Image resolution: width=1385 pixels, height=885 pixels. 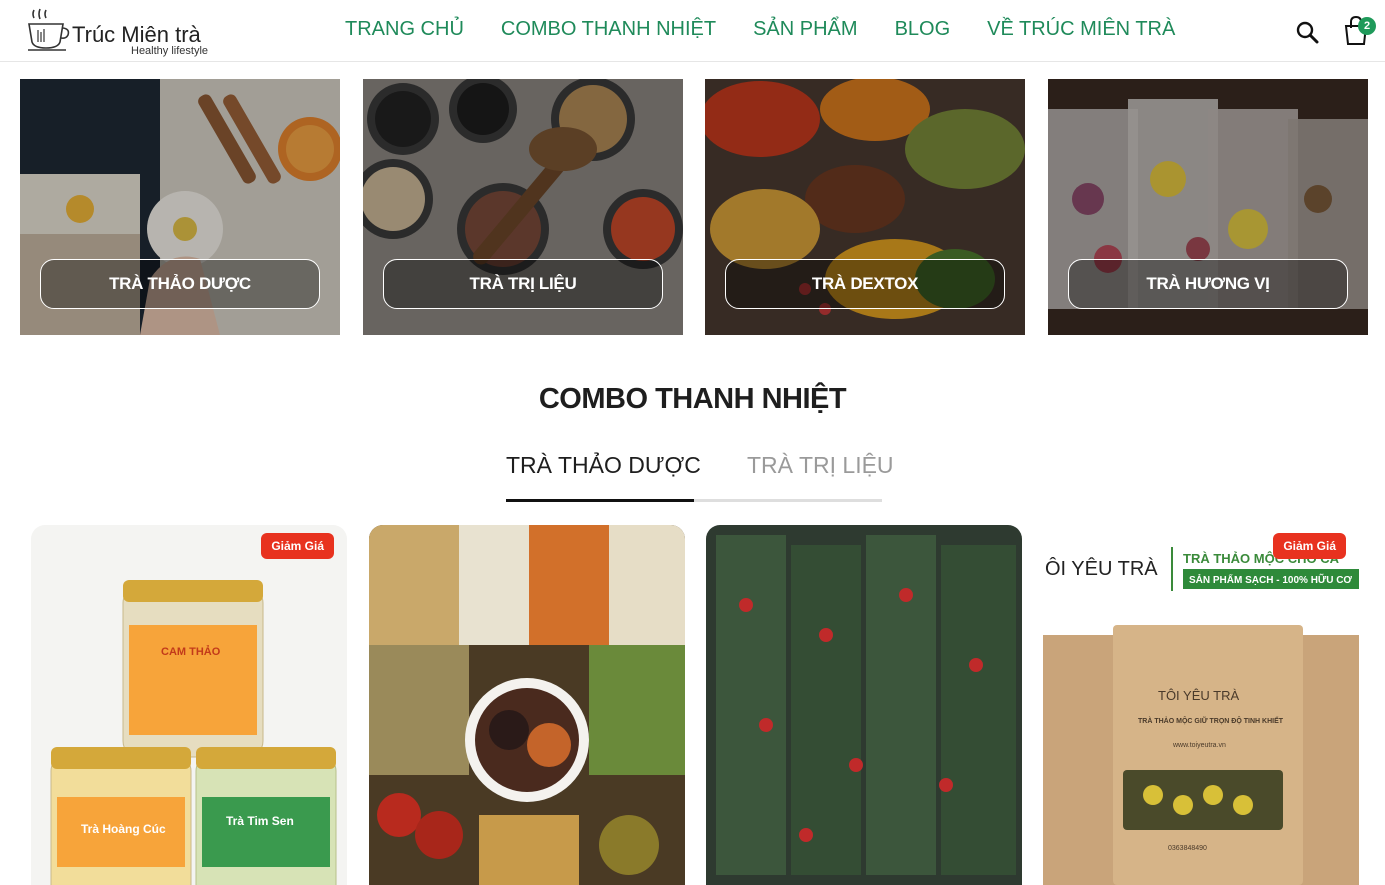 I want to click on logo: Trúc Miên trà Healthy lifestyle, so click(x=126, y=32).